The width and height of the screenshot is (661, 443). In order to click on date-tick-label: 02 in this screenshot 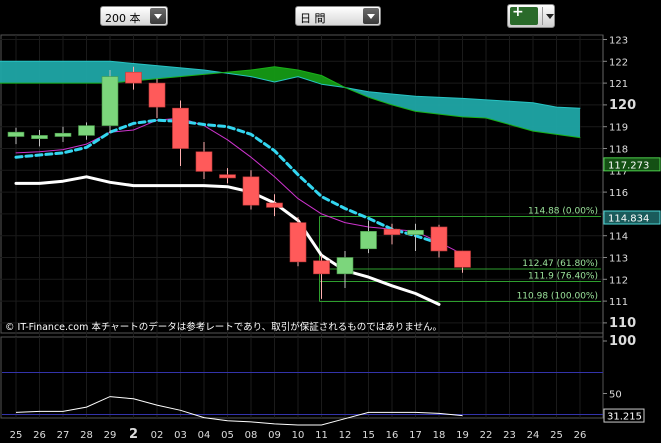, I will do `click(157, 435)`.